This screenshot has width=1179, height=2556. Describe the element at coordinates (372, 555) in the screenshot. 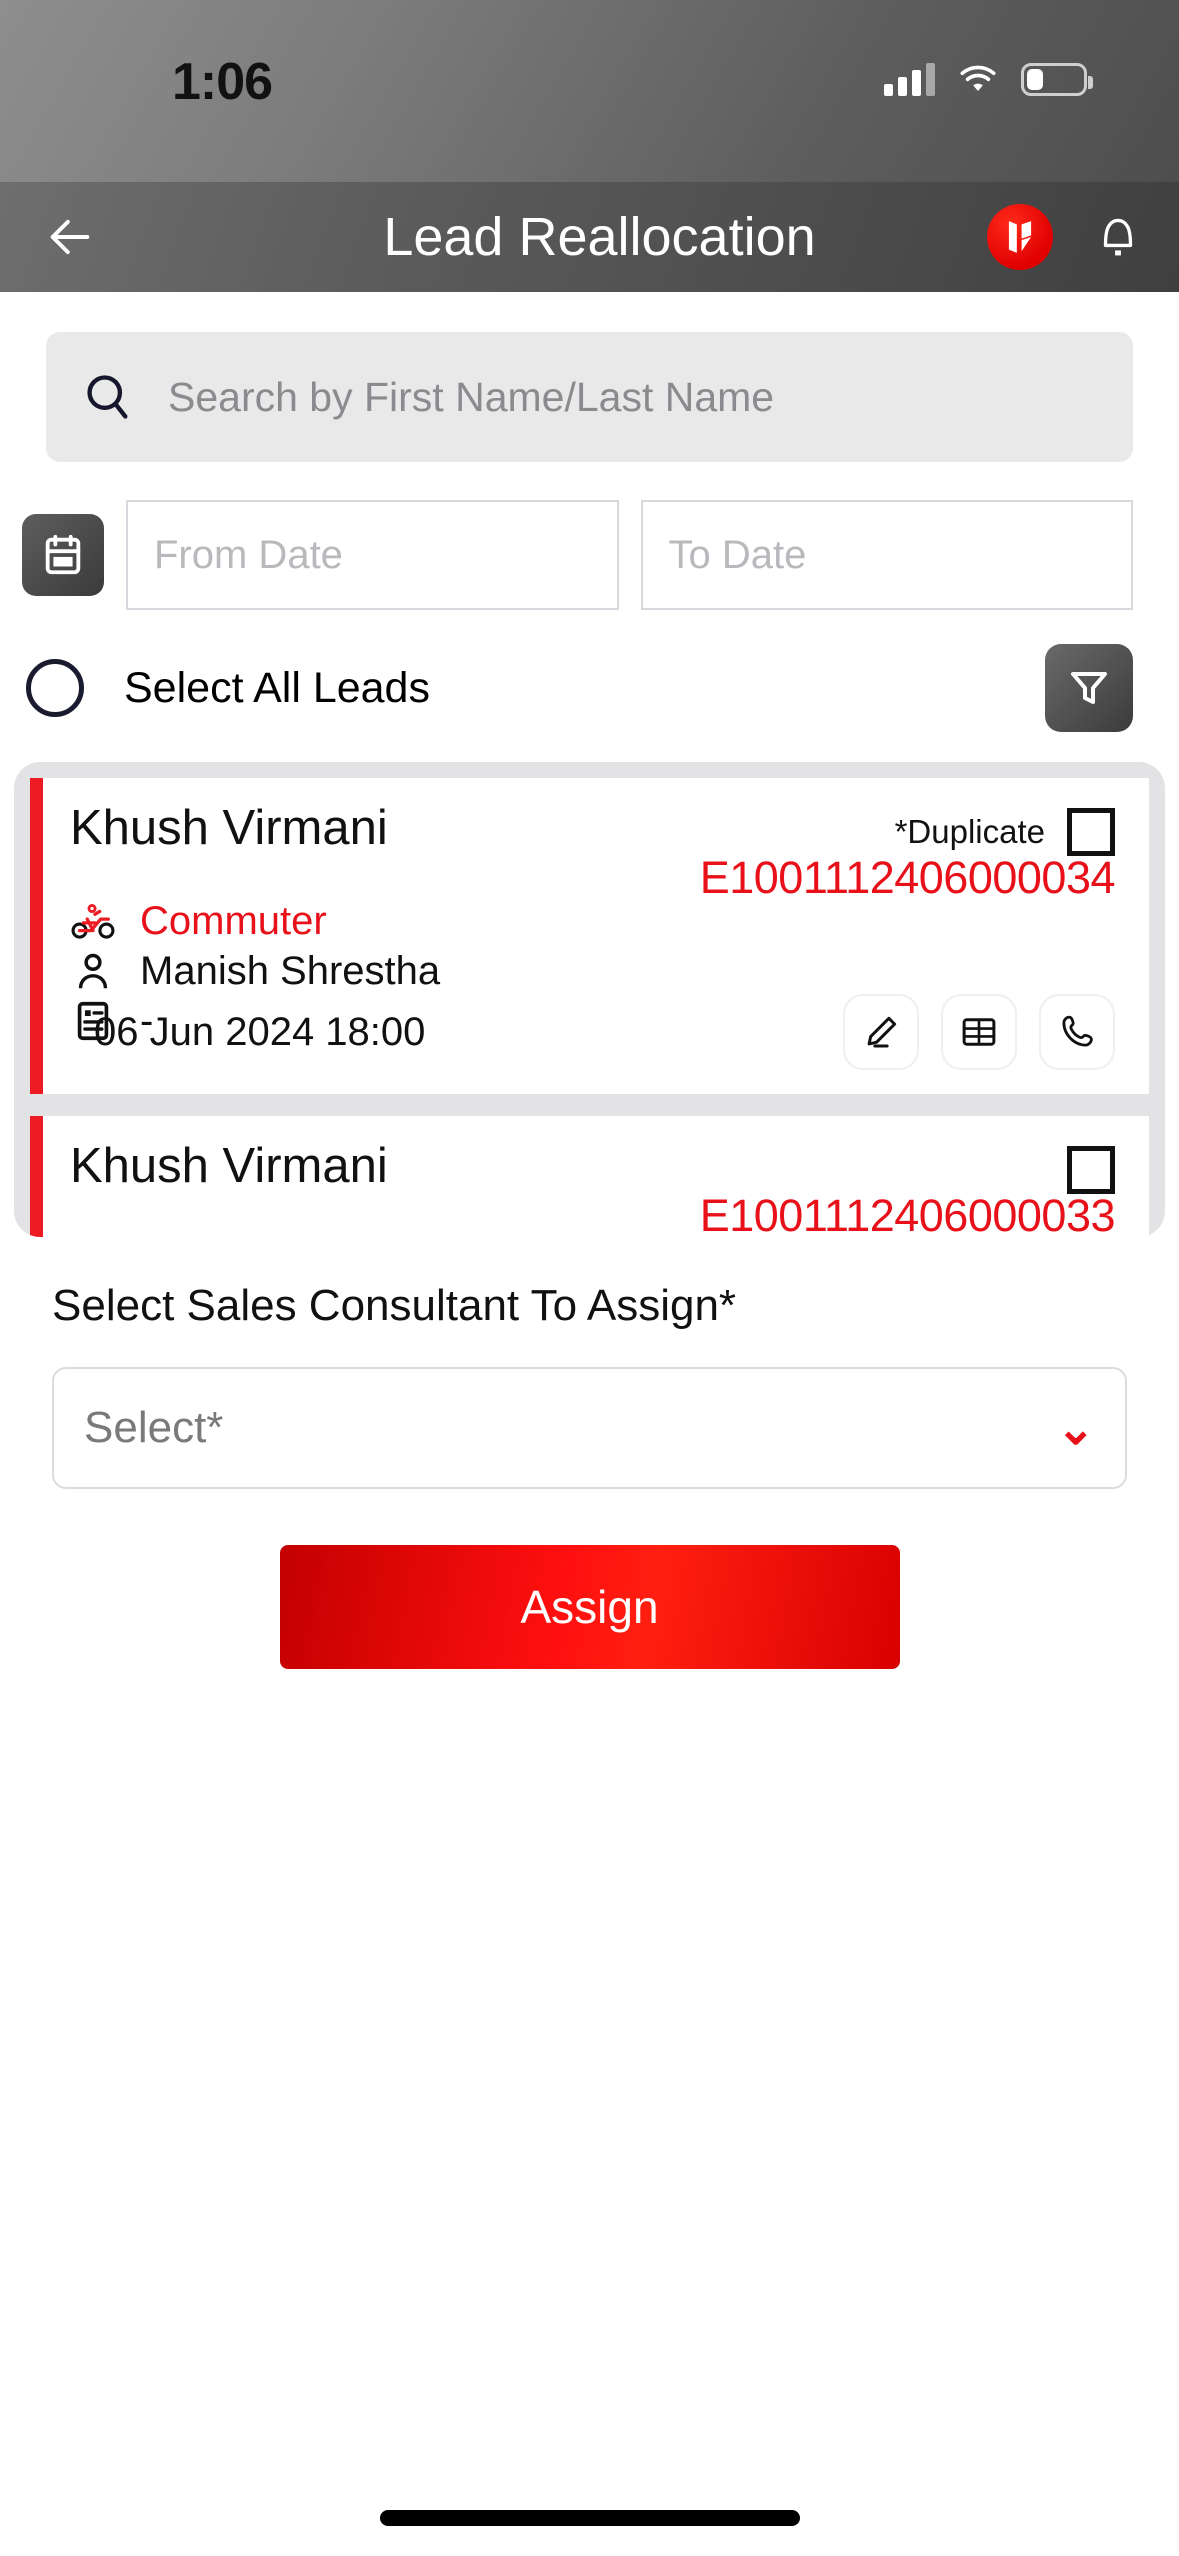

I see `from-date-input: From Date` at that location.